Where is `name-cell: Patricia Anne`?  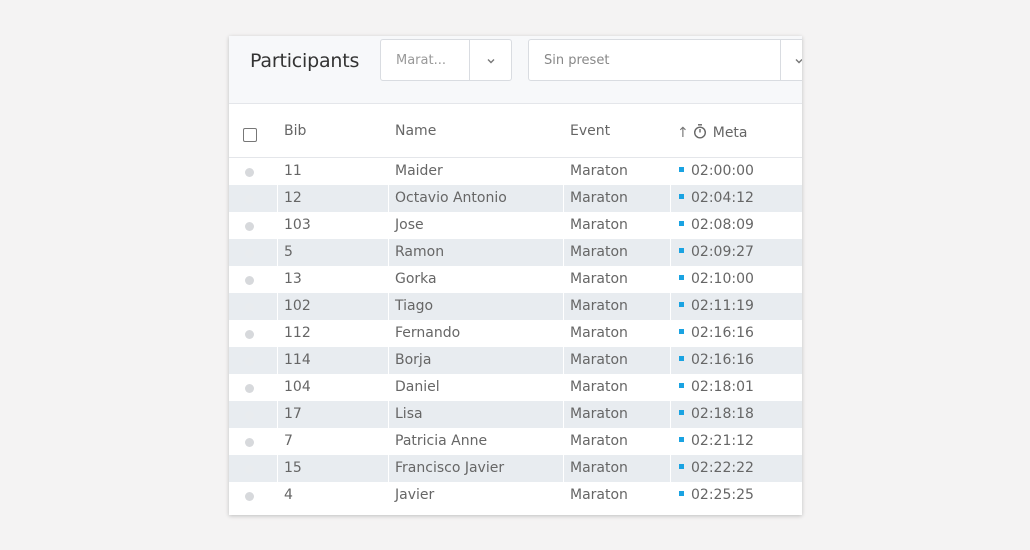
name-cell: Patricia Anne is located at coordinates (441, 441).